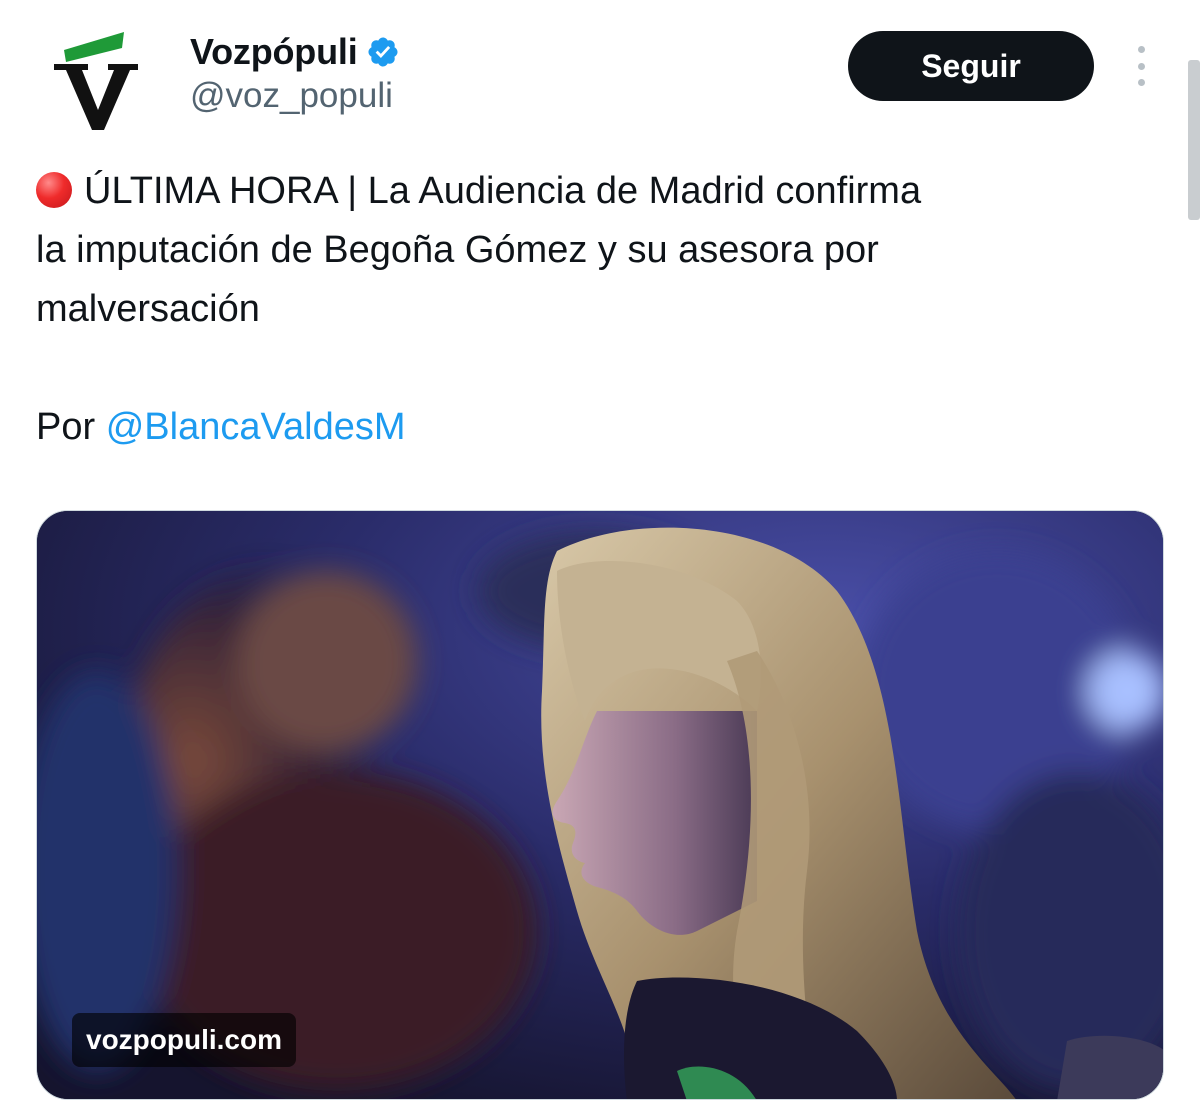 The image size is (1200, 1110). I want to click on byline: Por @BlancaValdesM, so click(221, 427).